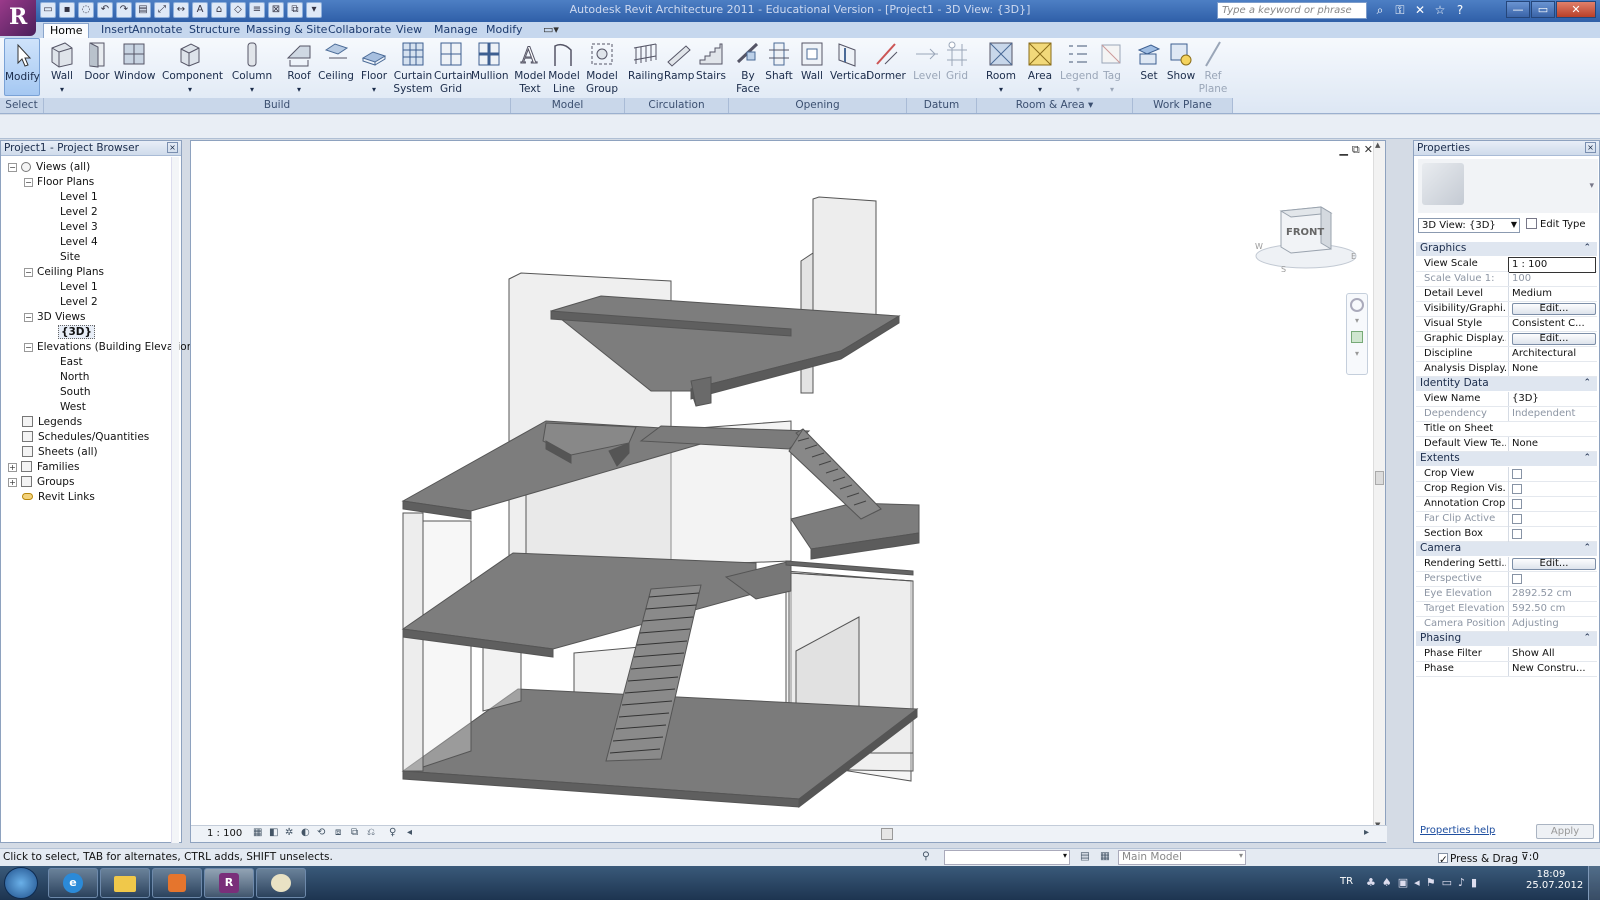  What do you see at coordinates (79, 212) in the screenshot?
I see `tree-item-floor-plan-level-2: Level 2` at bounding box center [79, 212].